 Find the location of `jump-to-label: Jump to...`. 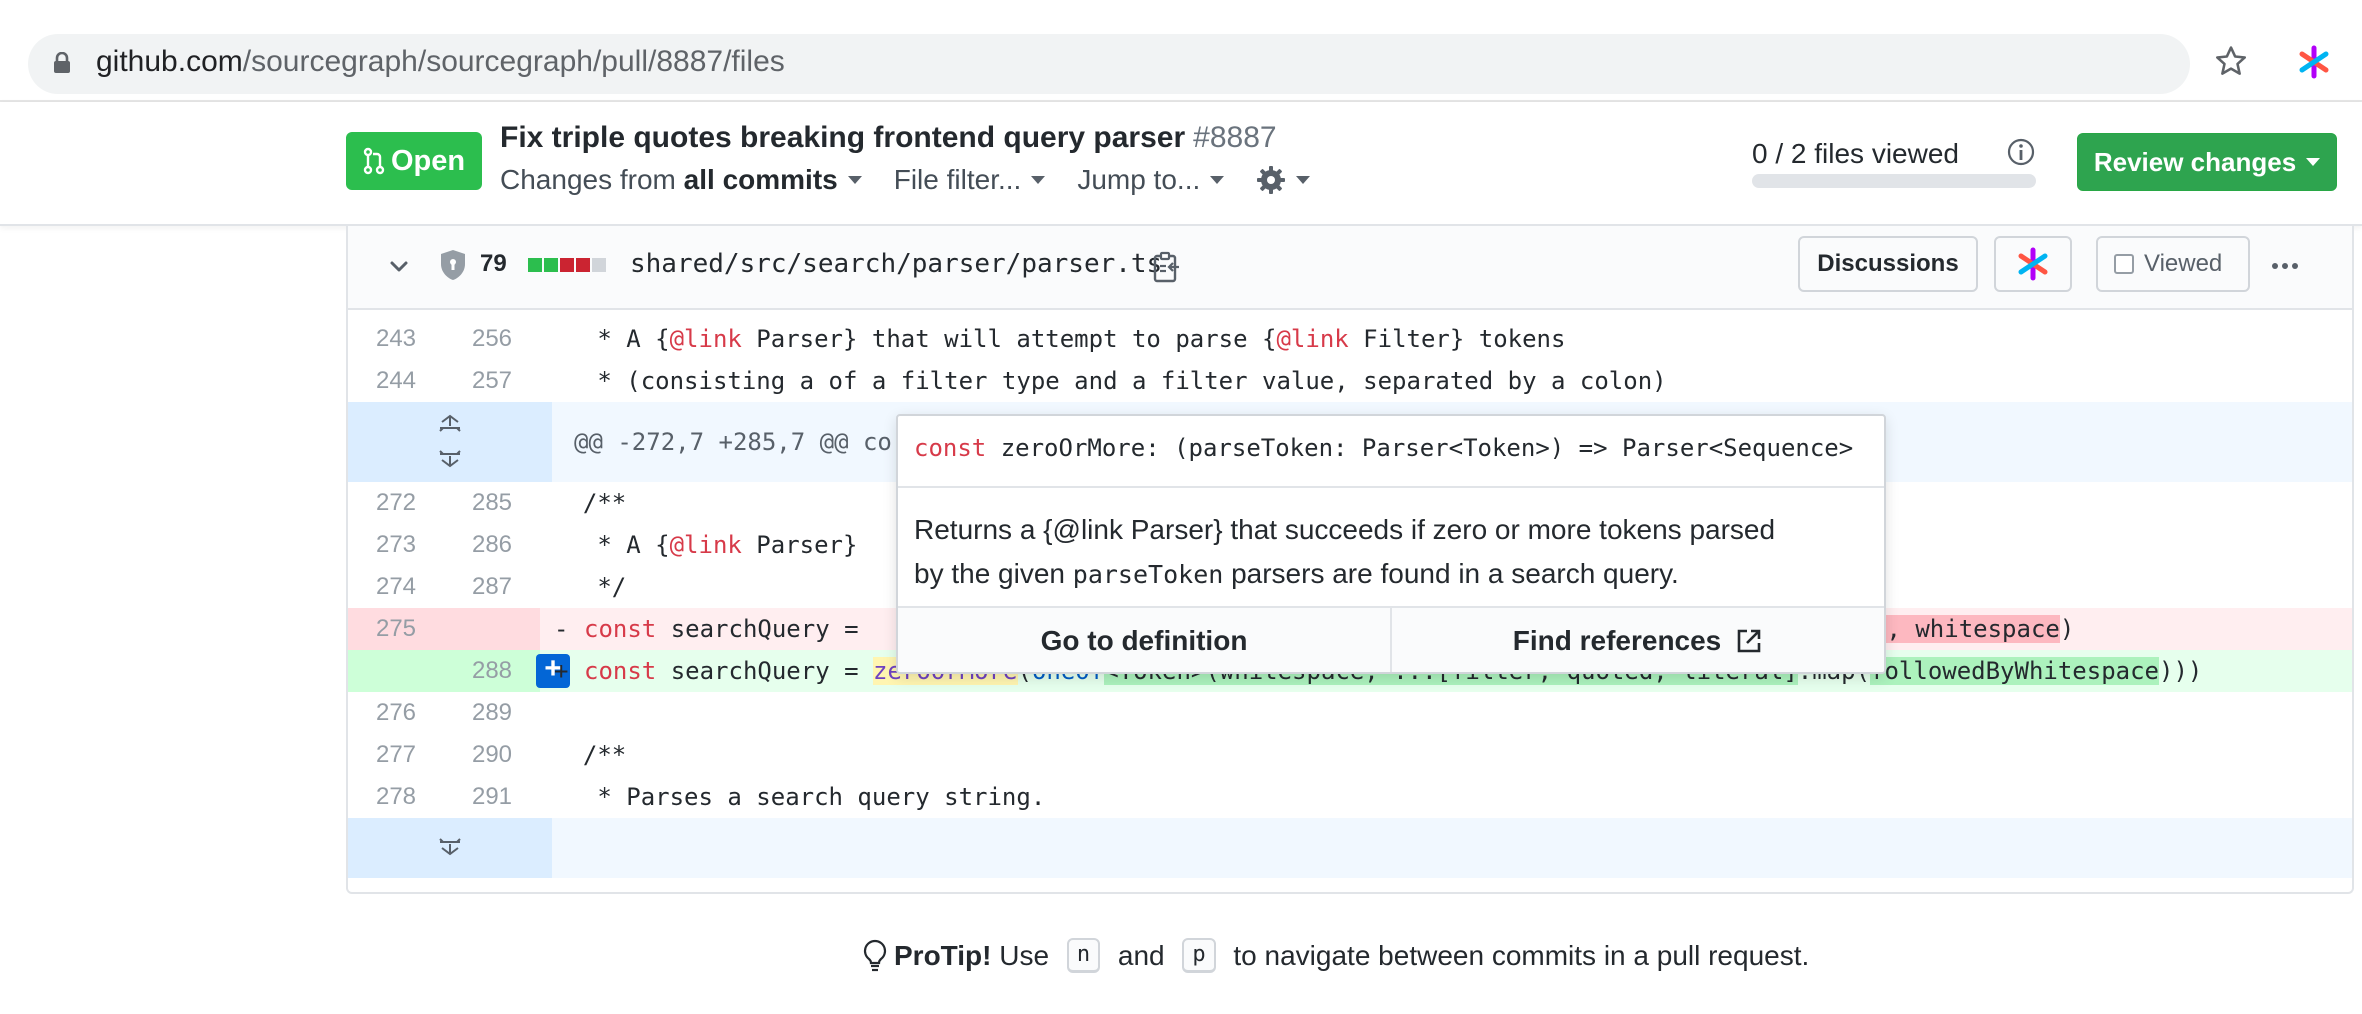

jump-to-label: Jump to... is located at coordinates (1139, 179).